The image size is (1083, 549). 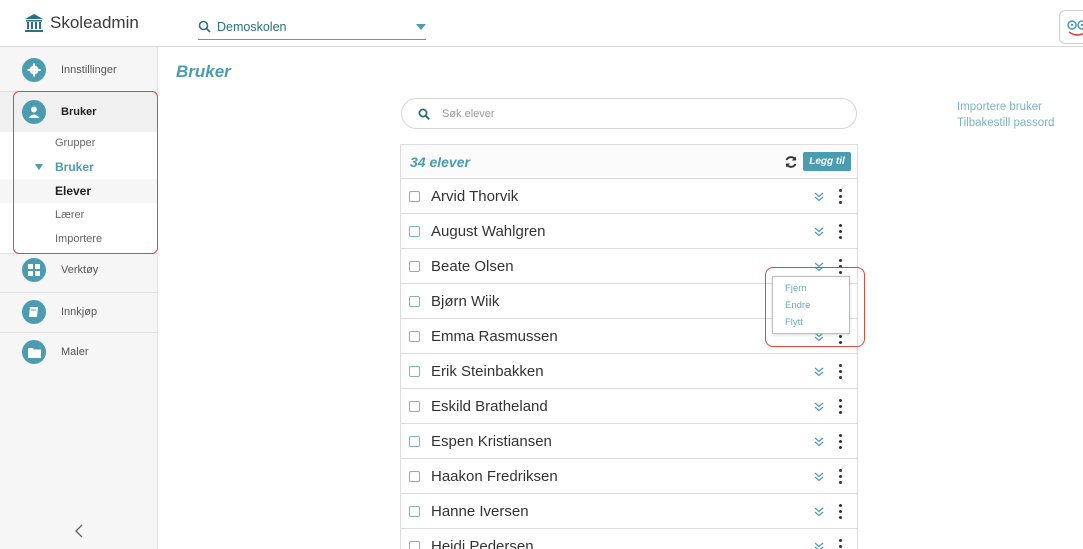 I want to click on menu-item-flytt: Flytt, so click(x=794, y=322).